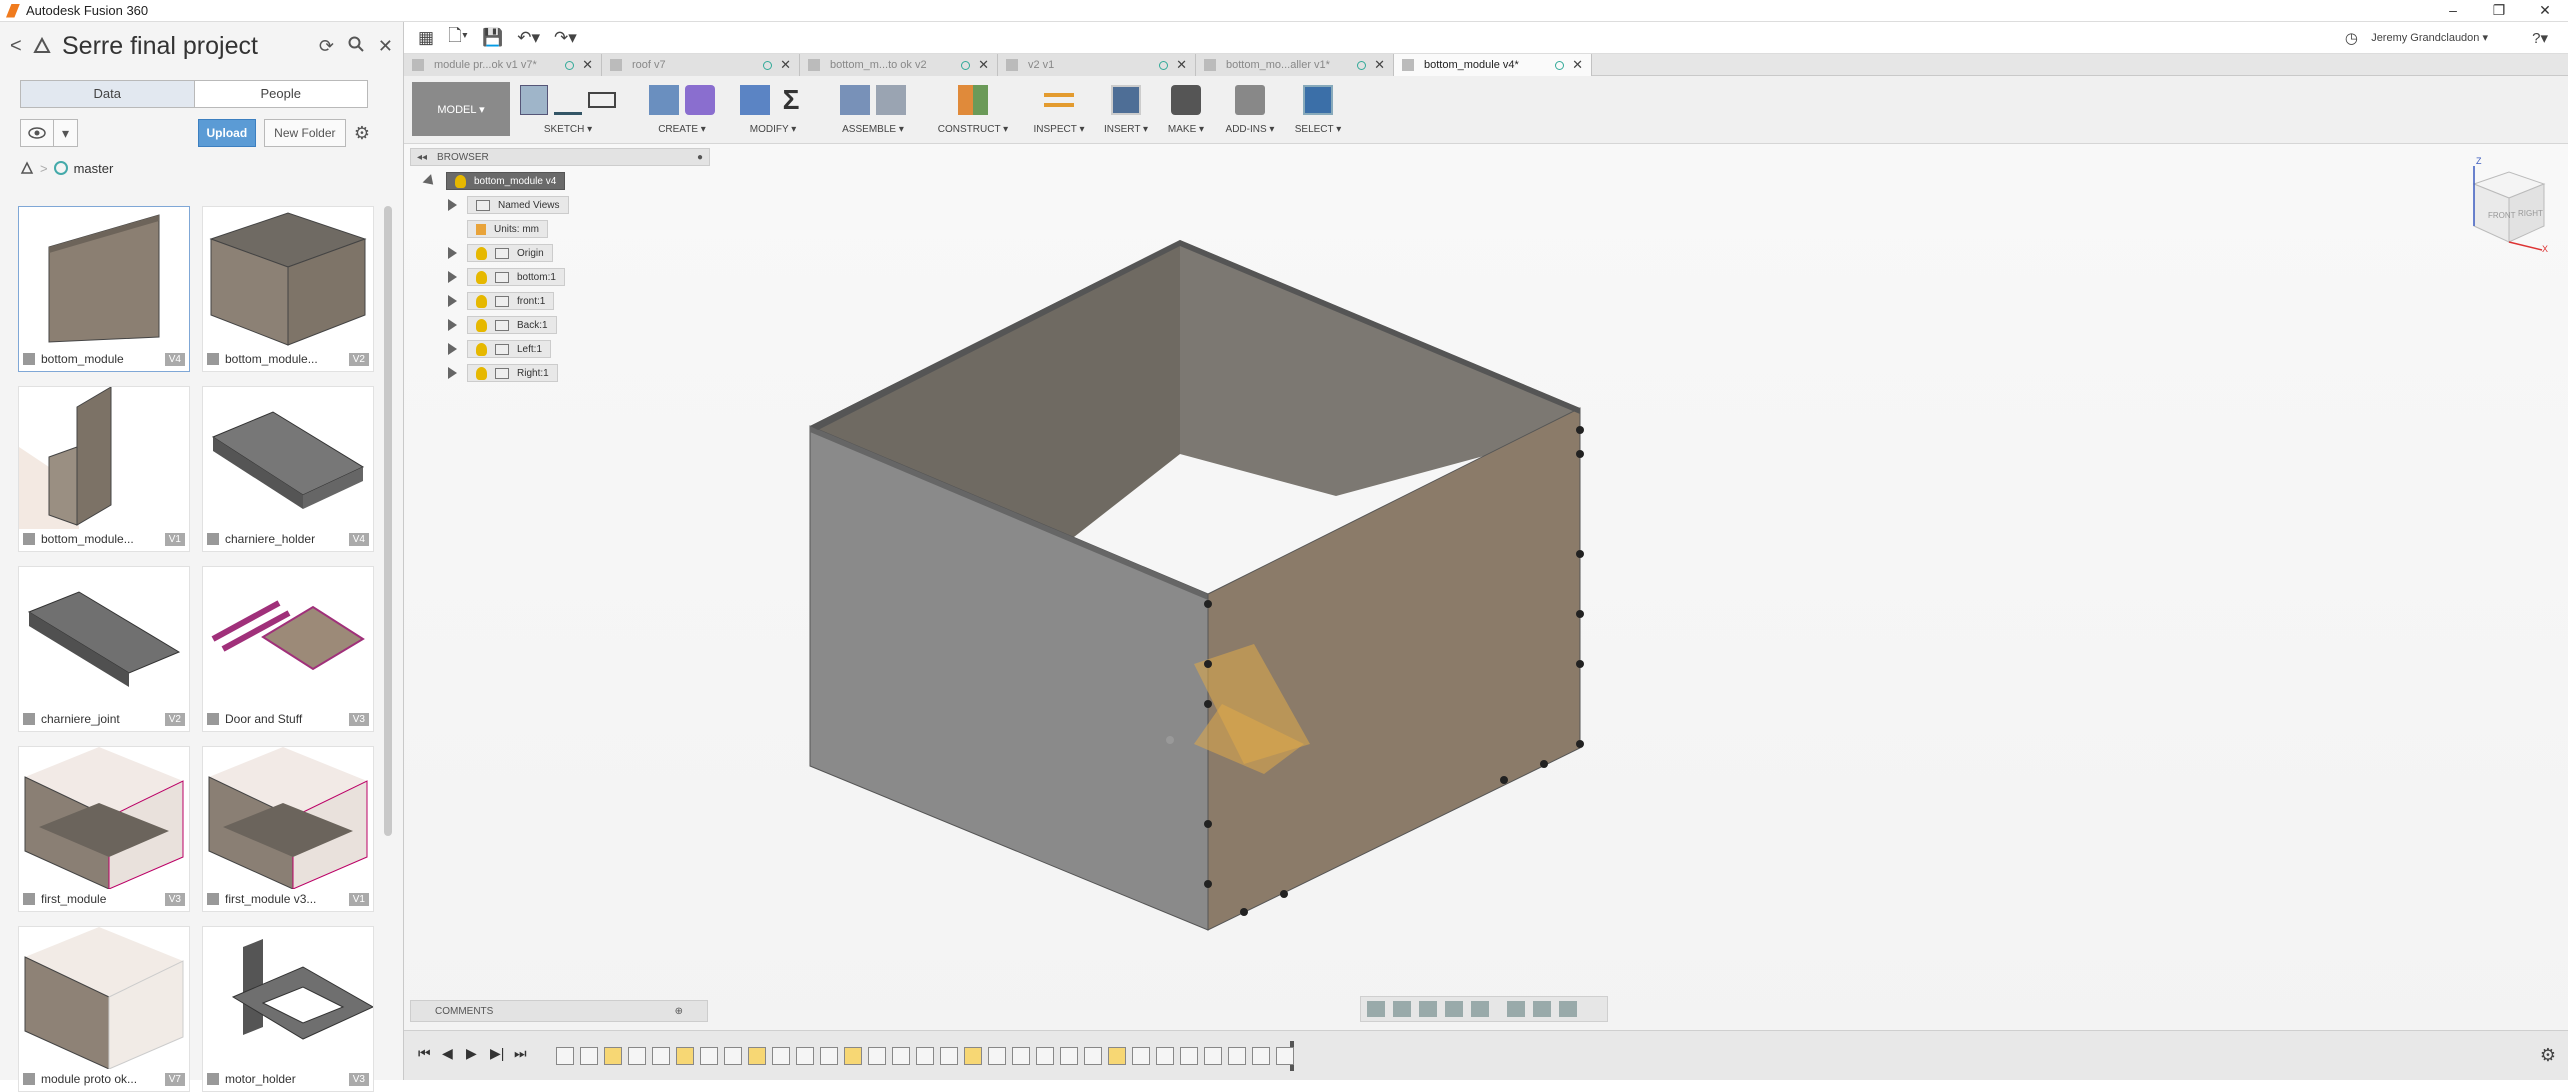  I want to click on browser-node-units: Units: mm, so click(507, 229).